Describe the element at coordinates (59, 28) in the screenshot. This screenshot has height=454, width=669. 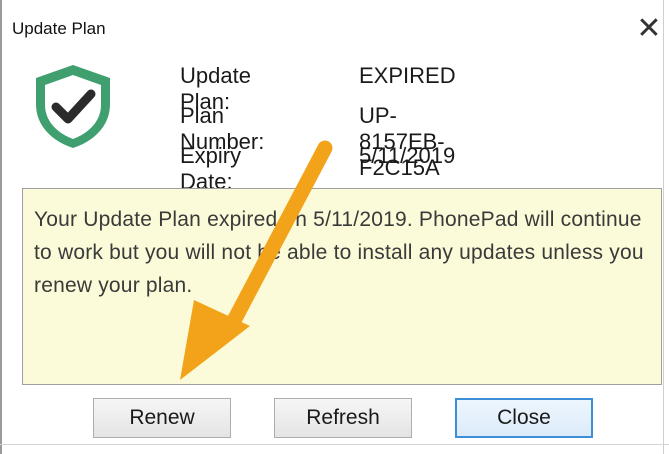
I see `dialog-title: Update Plan` at that location.